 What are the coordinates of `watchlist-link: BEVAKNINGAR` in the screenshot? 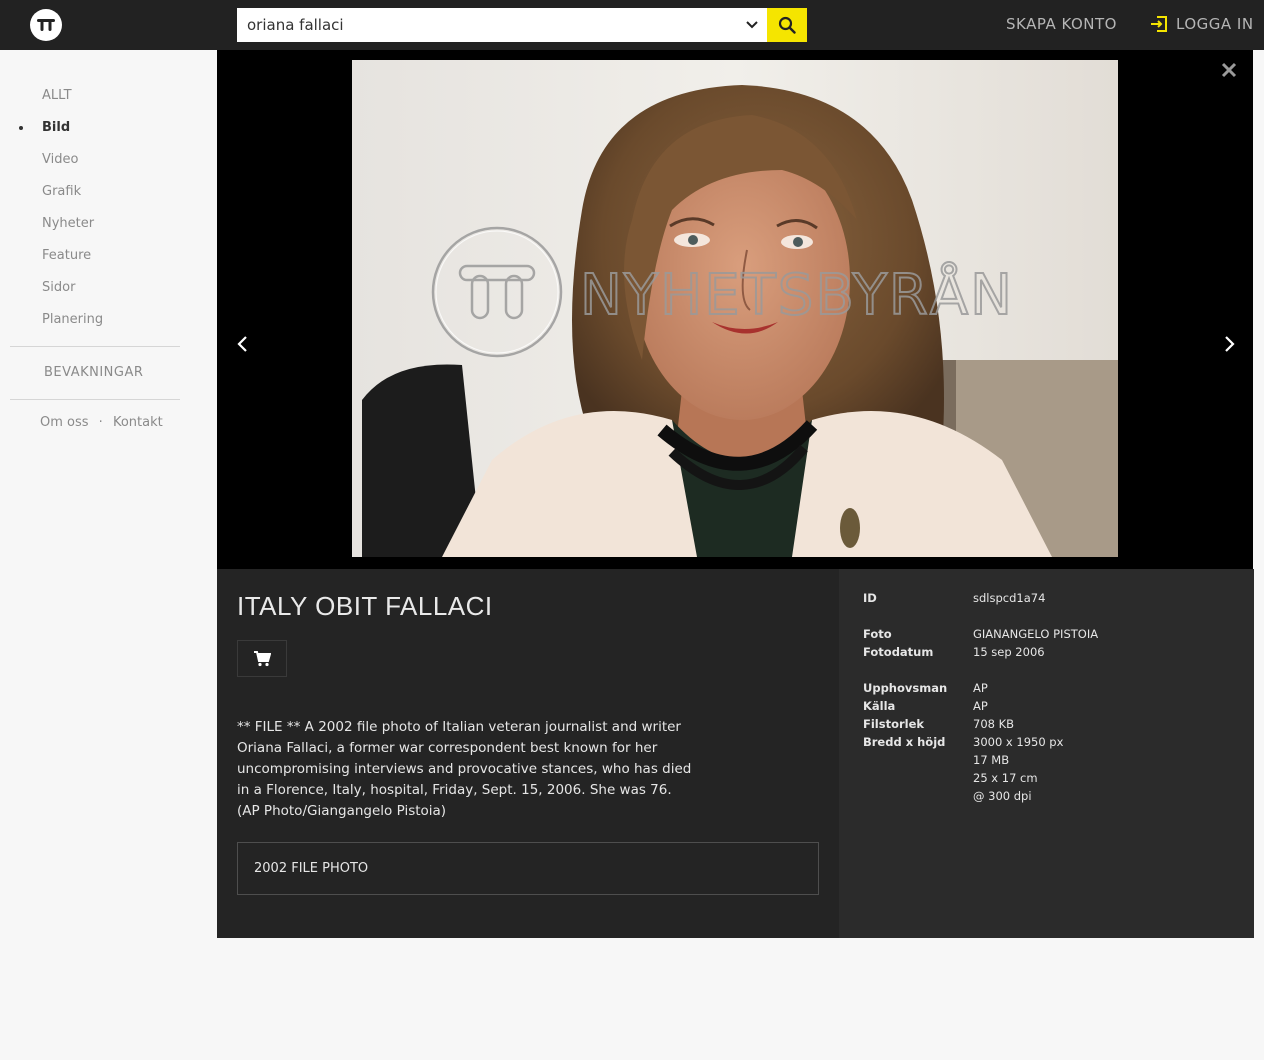 It's located at (93, 372).